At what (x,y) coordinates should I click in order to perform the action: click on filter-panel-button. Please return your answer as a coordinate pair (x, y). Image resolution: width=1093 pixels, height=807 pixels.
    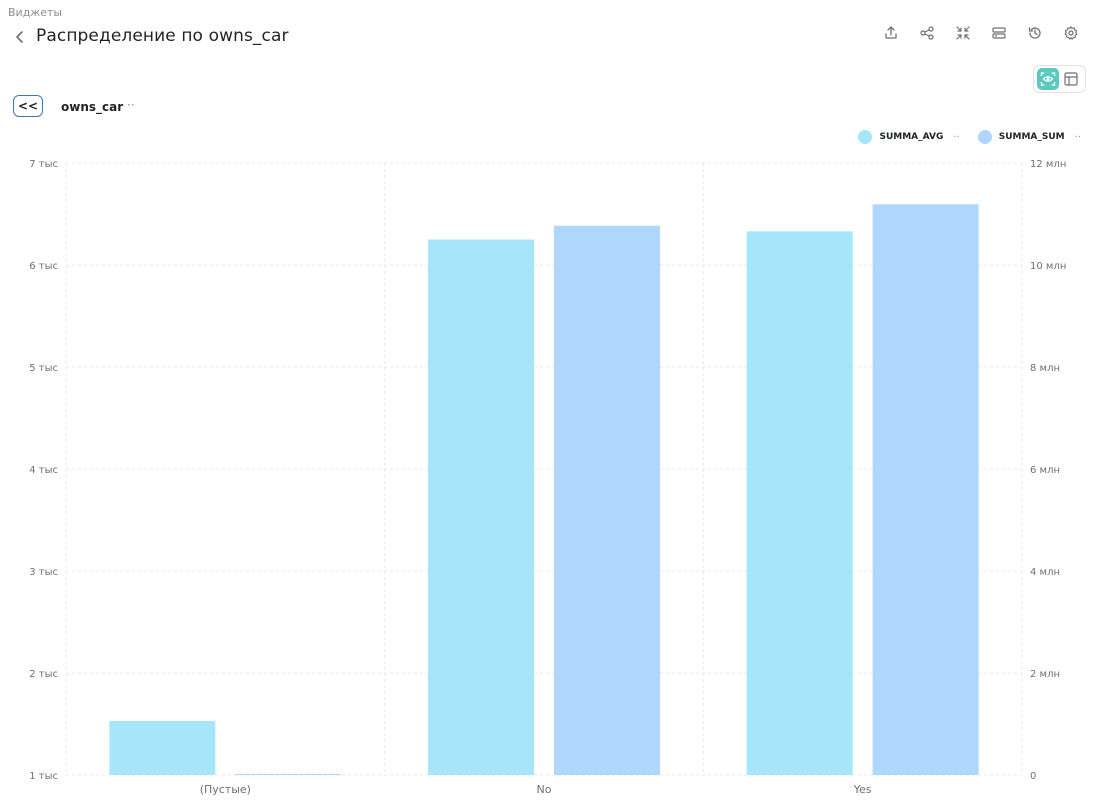
    Looking at the image, I should click on (999, 33).